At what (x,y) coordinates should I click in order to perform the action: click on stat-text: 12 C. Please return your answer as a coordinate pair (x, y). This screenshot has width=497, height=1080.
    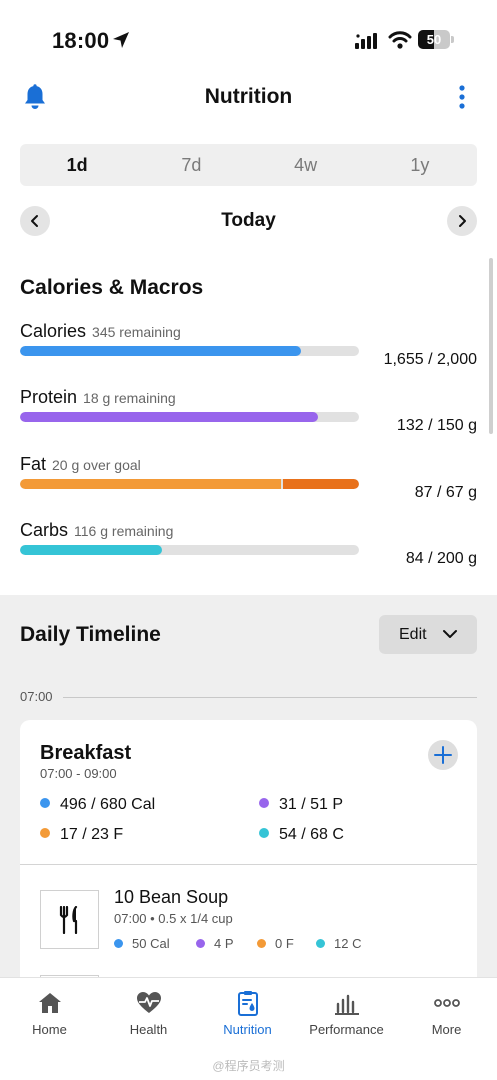
    Looking at the image, I should click on (348, 943).